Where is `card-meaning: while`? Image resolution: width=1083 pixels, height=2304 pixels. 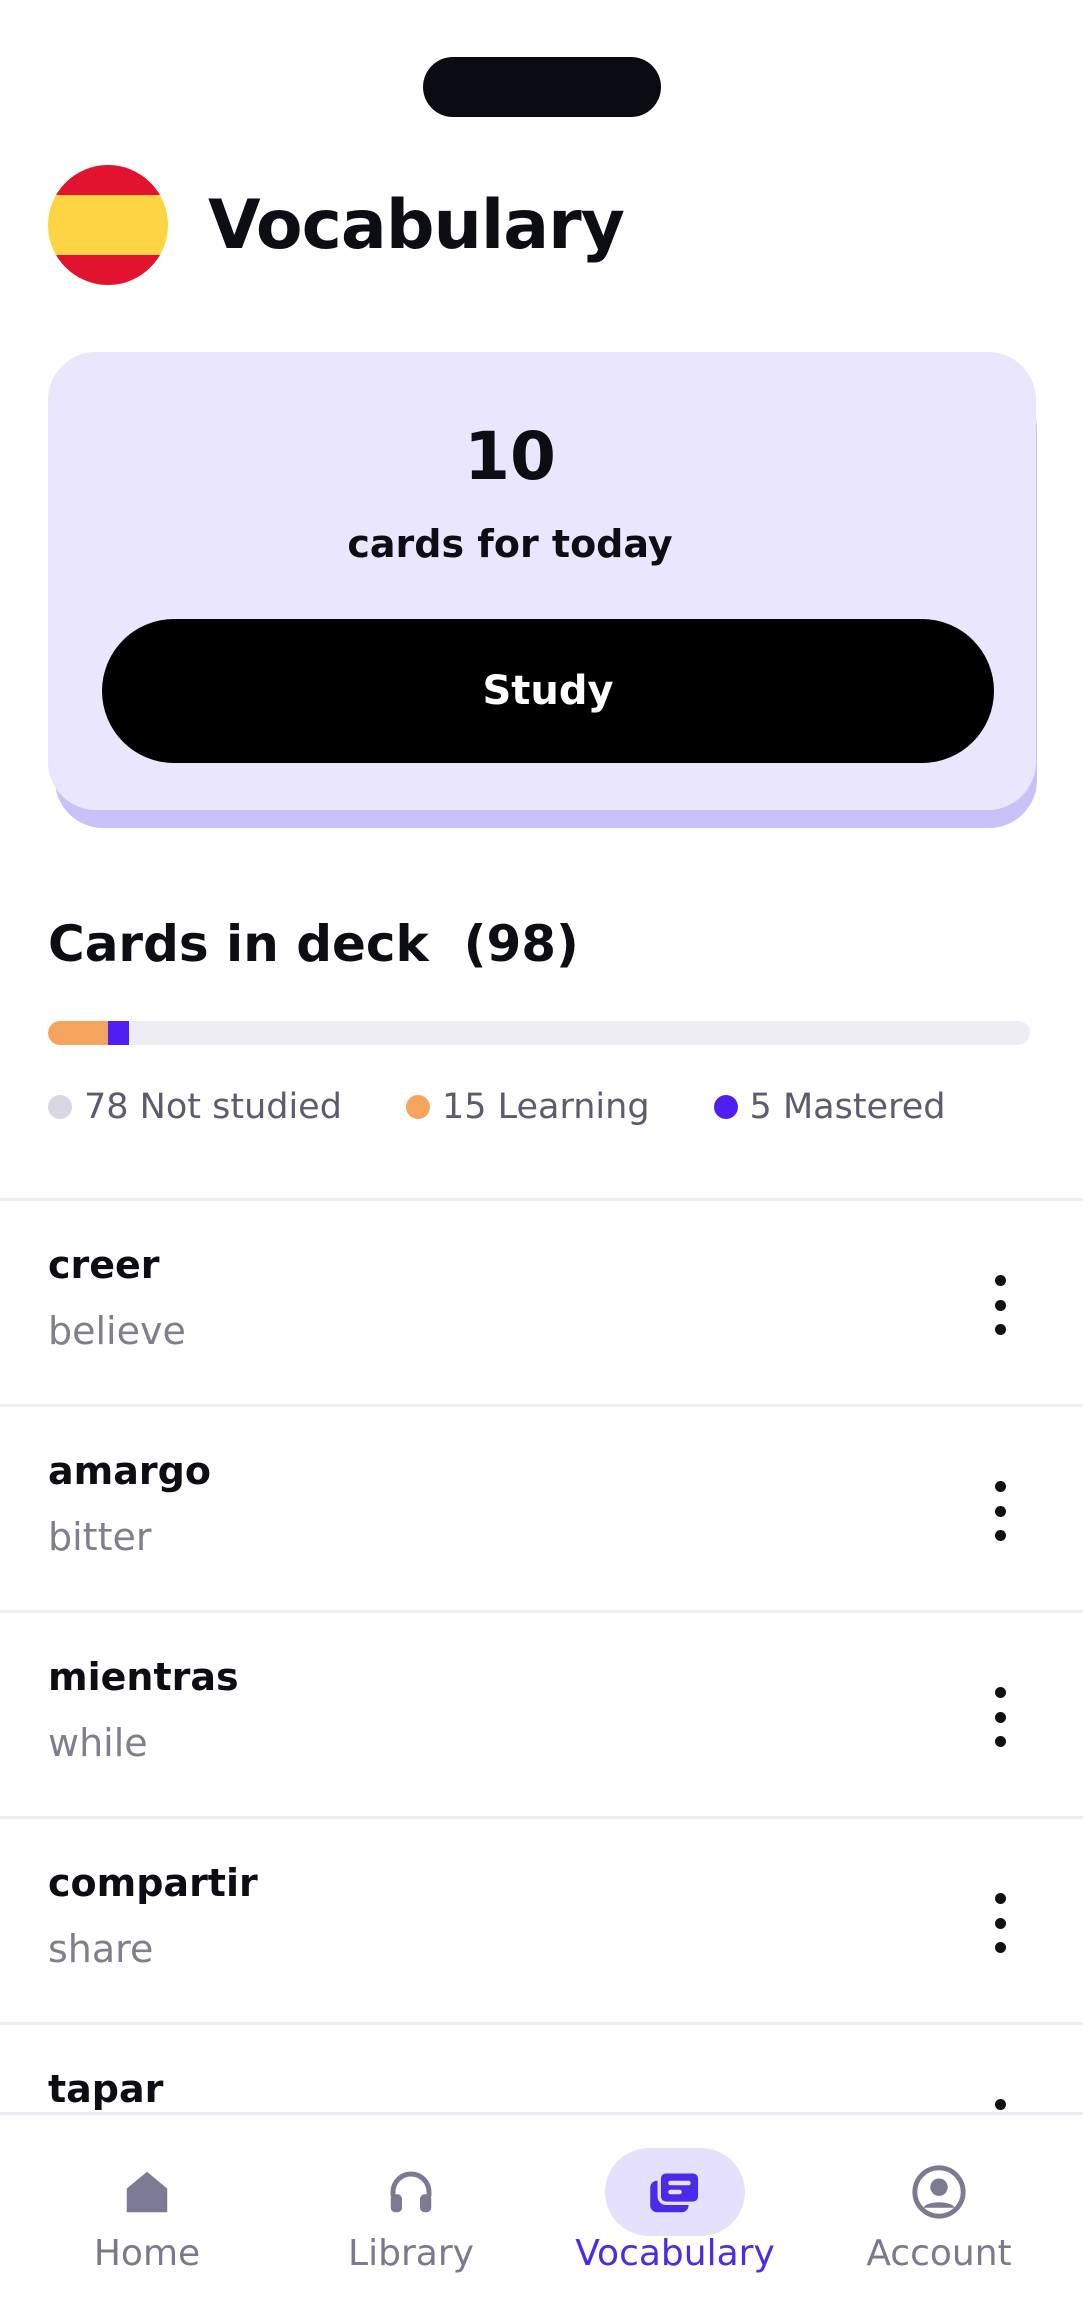 card-meaning: while is located at coordinates (98, 1743).